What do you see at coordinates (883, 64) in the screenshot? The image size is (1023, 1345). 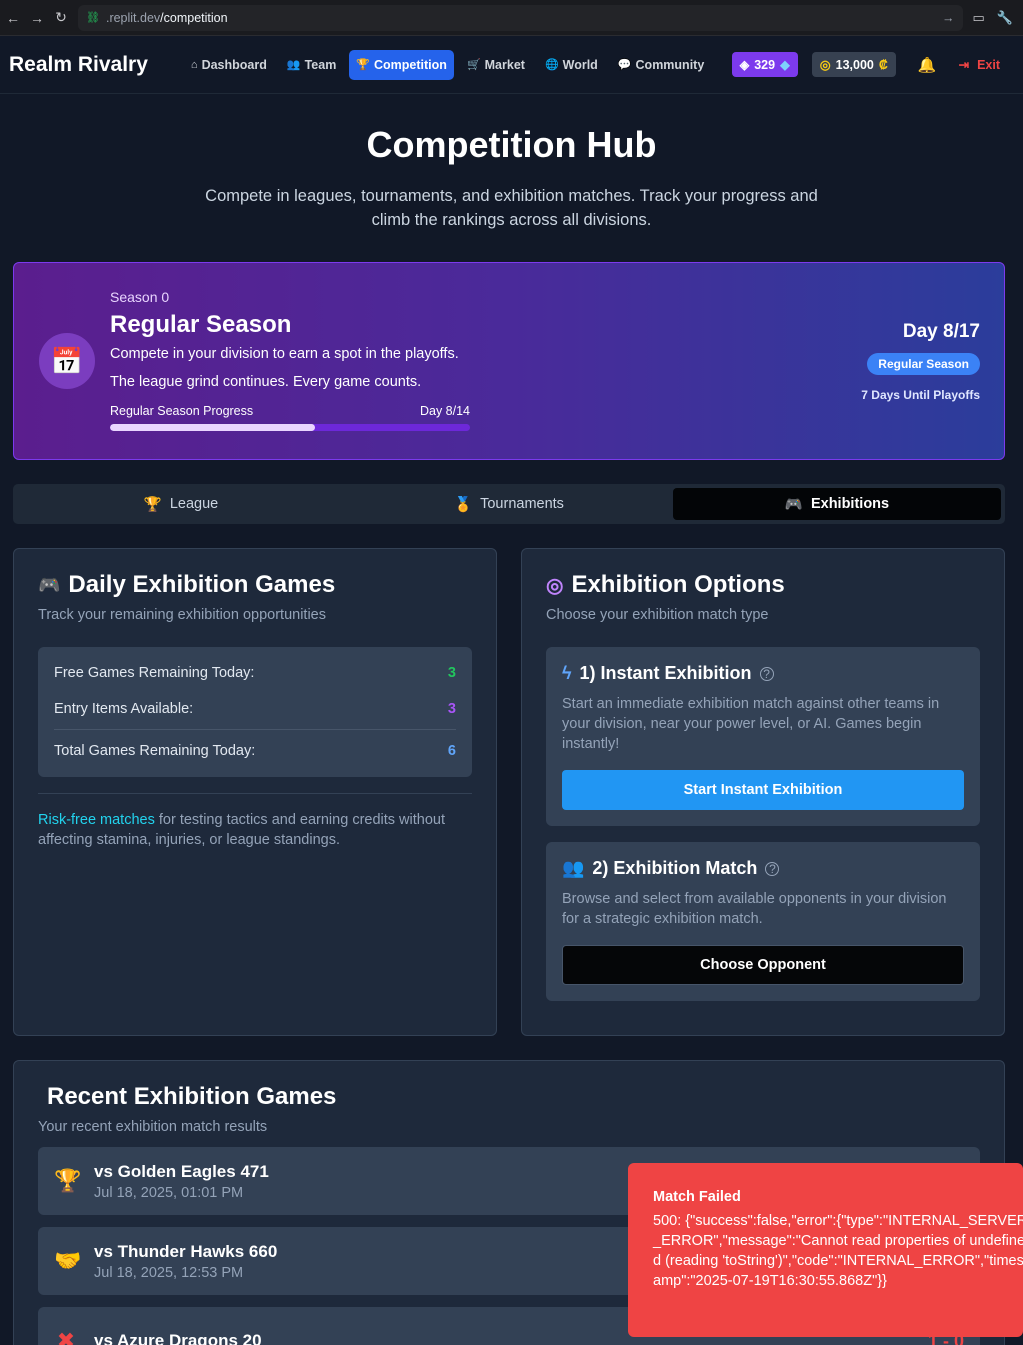 I see `credit-symbol-icon: ₡` at bounding box center [883, 64].